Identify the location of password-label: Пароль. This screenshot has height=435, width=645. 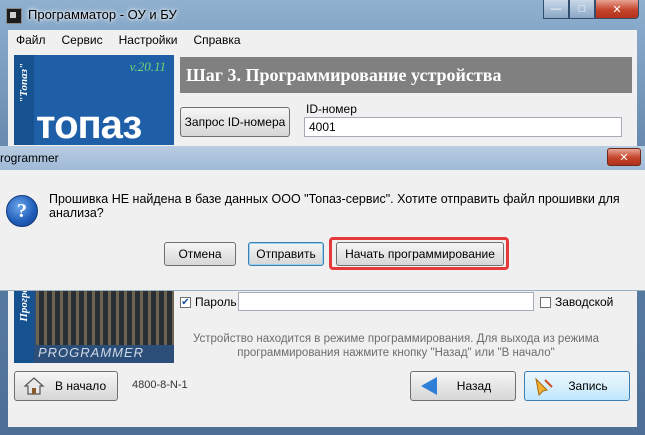
(216, 302).